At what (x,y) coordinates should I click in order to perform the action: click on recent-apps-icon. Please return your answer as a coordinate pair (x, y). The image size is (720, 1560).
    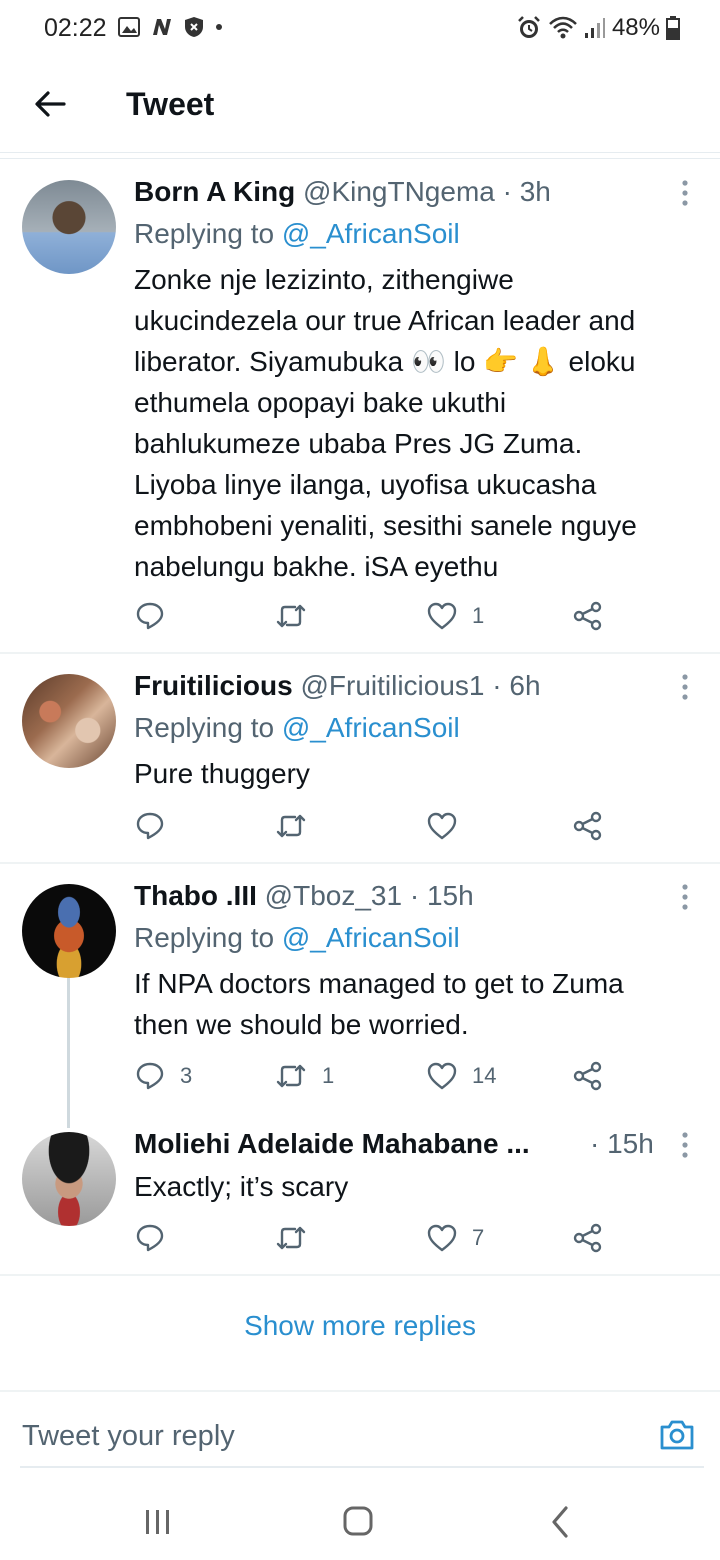
    Looking at the image, I should click on (158, 1522).